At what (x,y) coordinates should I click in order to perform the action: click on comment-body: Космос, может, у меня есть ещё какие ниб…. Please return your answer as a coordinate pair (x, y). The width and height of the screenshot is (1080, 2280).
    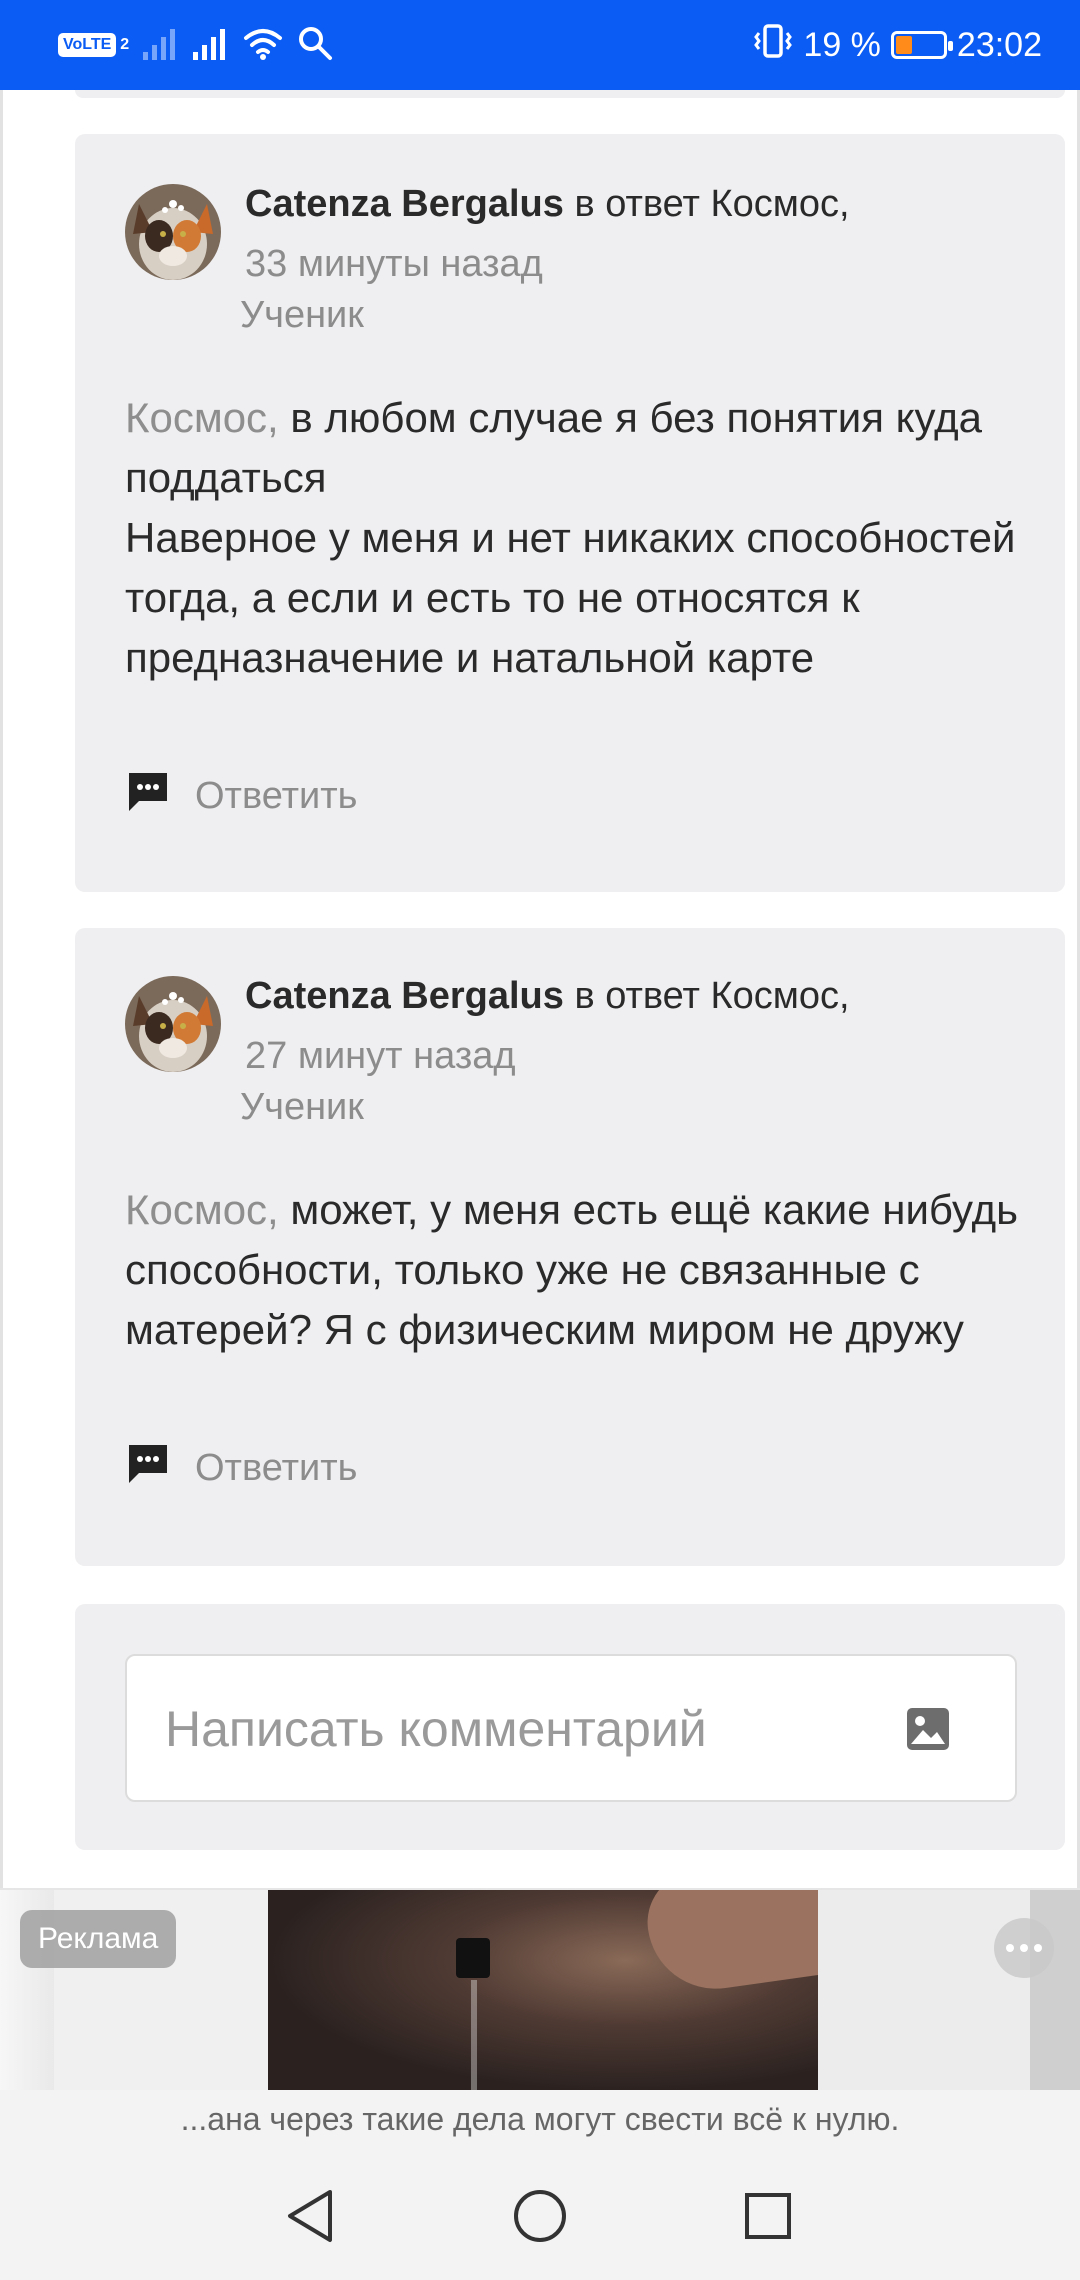
    Looking at the image, I should click on (575, 1270).